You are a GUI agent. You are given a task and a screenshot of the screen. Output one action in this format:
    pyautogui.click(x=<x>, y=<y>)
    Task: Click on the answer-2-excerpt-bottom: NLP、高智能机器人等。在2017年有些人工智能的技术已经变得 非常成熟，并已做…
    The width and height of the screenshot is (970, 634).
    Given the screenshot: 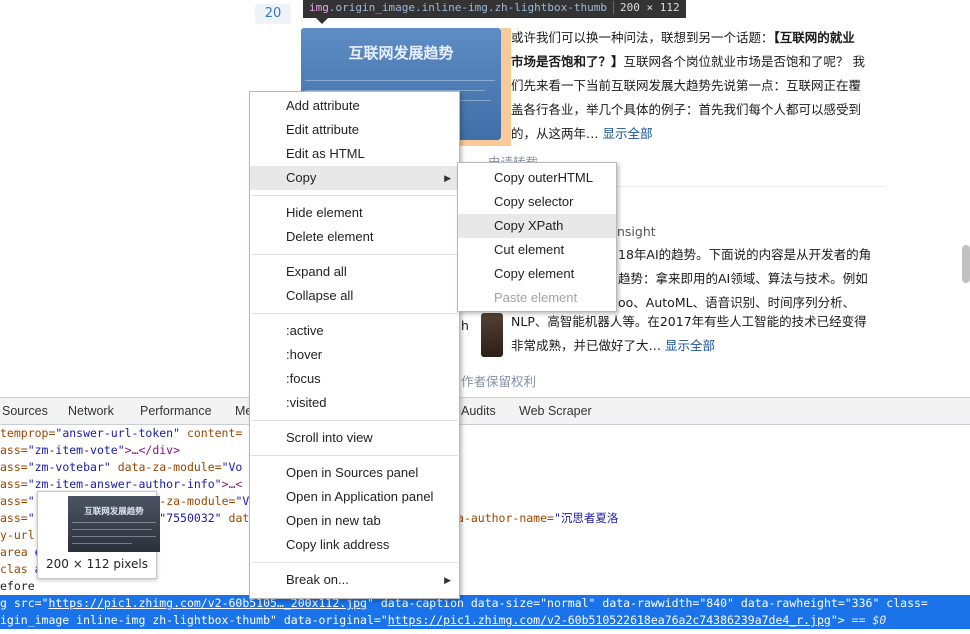 What is the action you would take?
    pyautogui.click(x=689, y=334)
    